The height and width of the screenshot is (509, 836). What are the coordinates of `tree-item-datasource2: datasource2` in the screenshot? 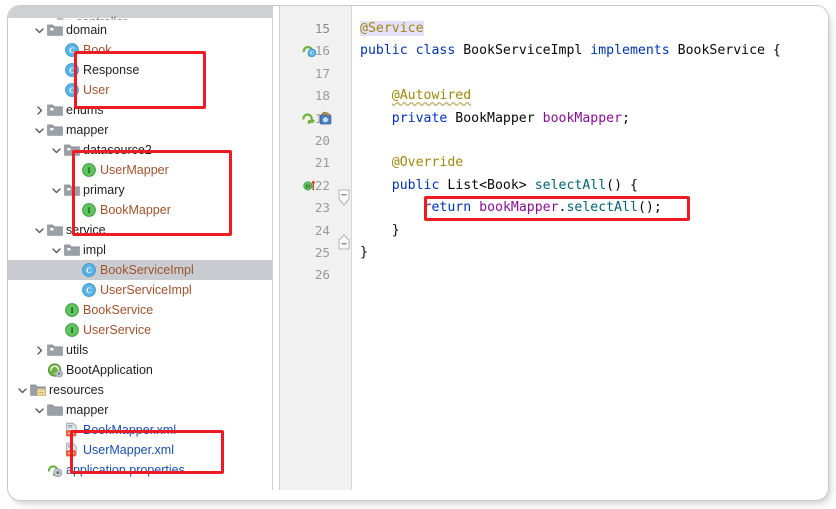 It's located at (140, 150).